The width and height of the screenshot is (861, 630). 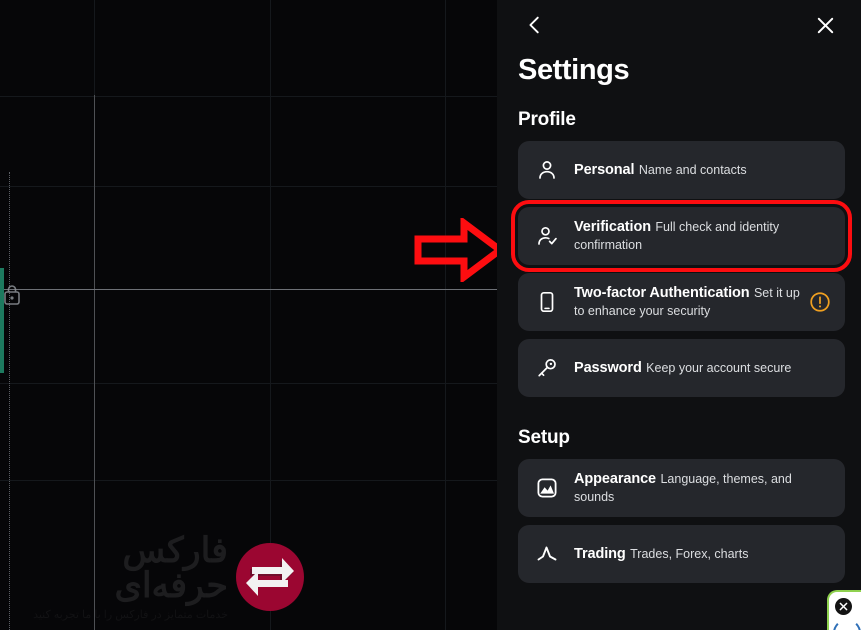 What do you see at coordinates (547, 236) in the screenshot?
I see `person-check-icon` at bounding box center [547, 236].